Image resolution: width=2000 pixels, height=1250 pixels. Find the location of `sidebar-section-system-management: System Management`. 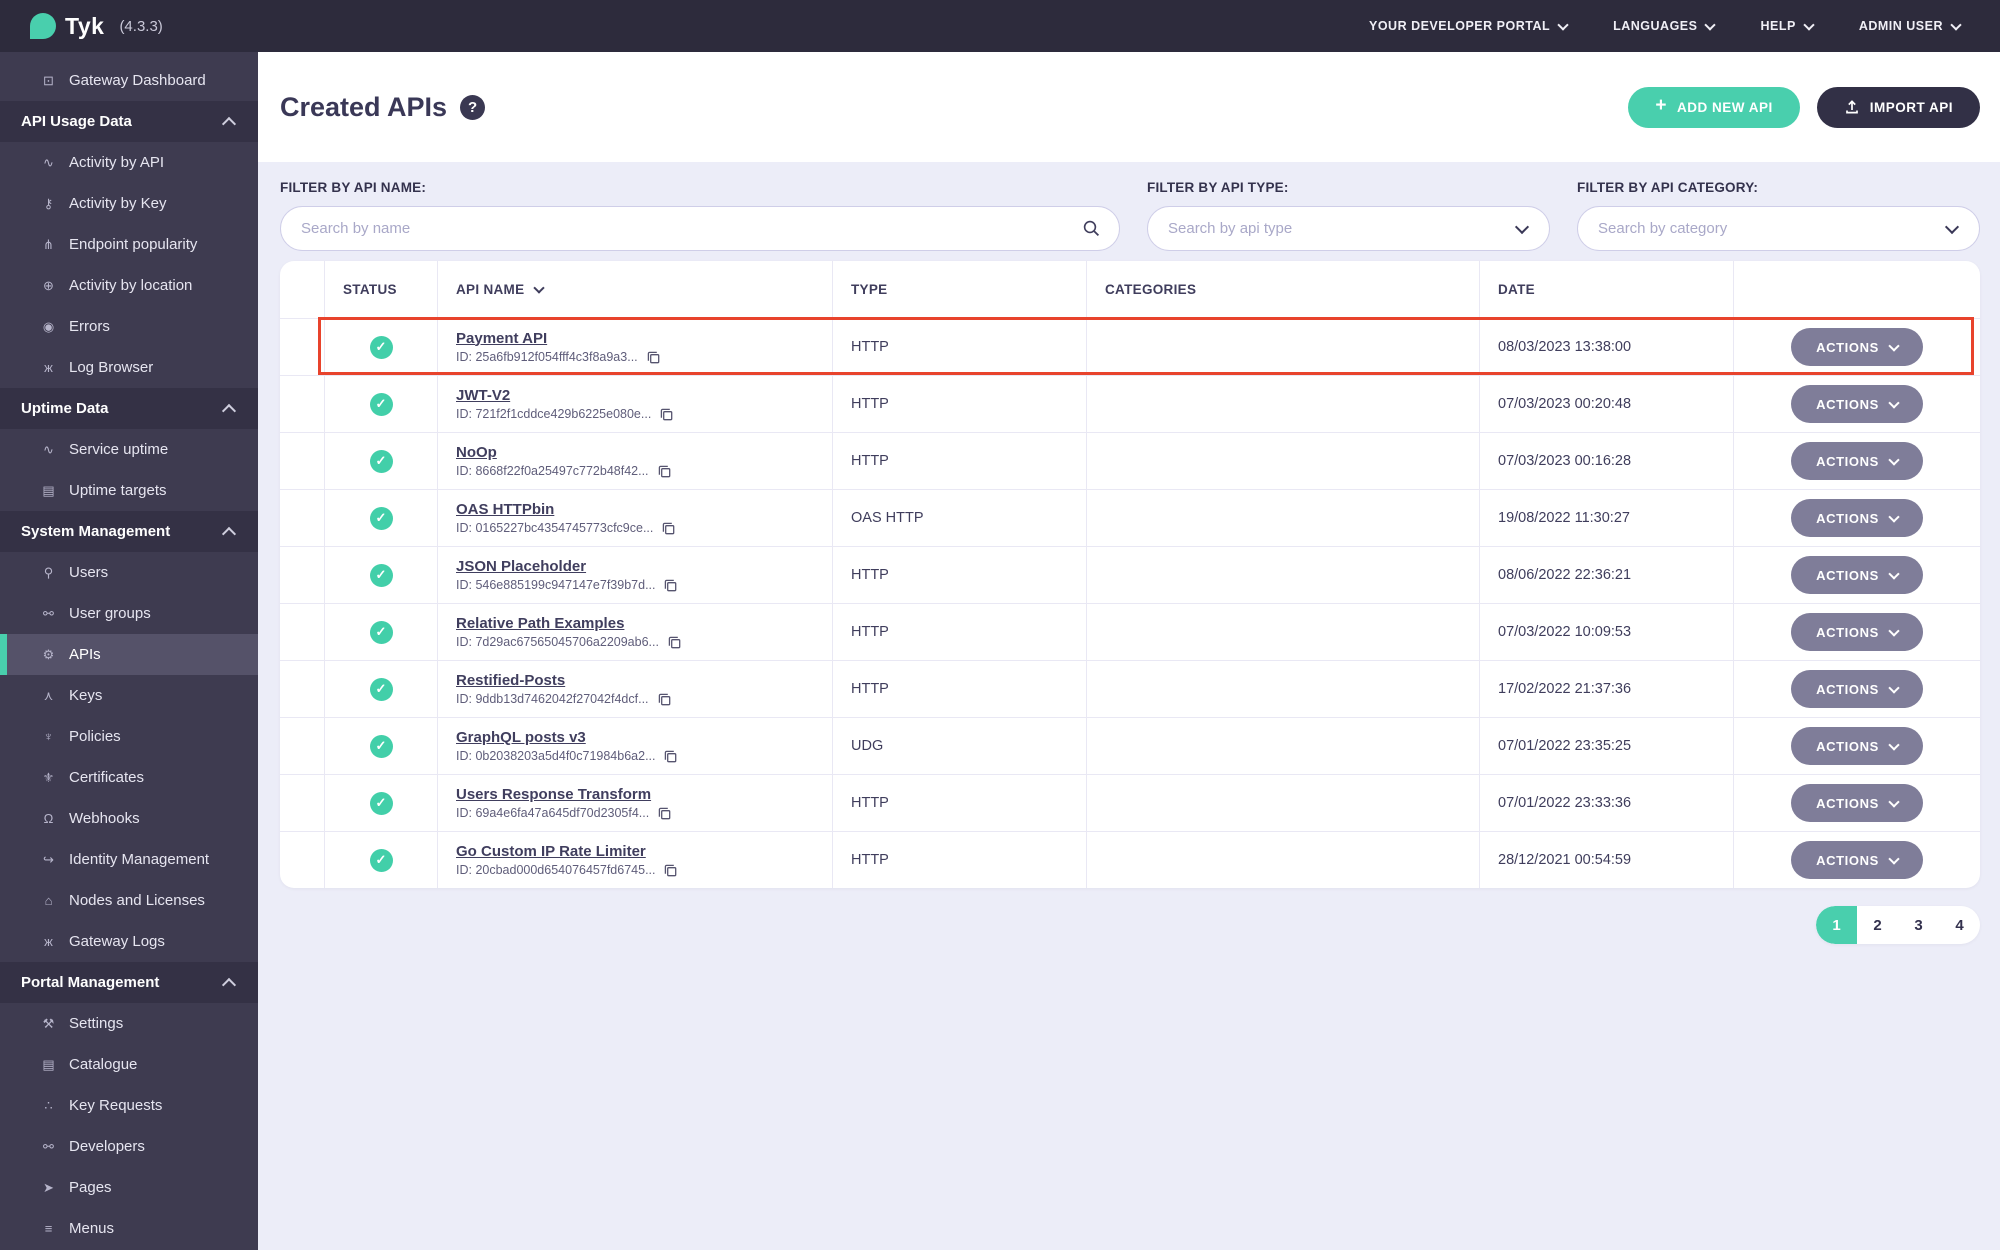

sidebar-section-system-management: System Management is located at coordinates (129, 531).